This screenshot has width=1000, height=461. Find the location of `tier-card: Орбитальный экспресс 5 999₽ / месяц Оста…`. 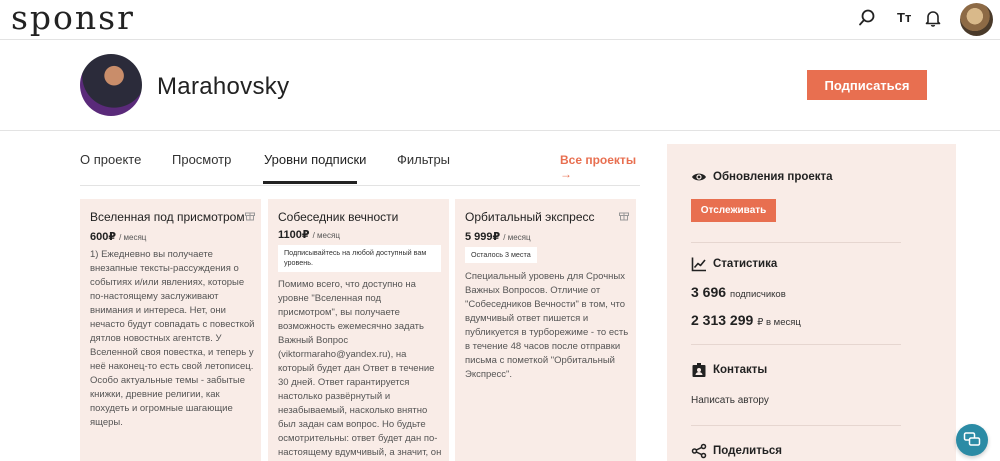

tier-card: Орбитальный экспресс 5 999₽ / месяц Оста… is located at coordinates (545, 330).